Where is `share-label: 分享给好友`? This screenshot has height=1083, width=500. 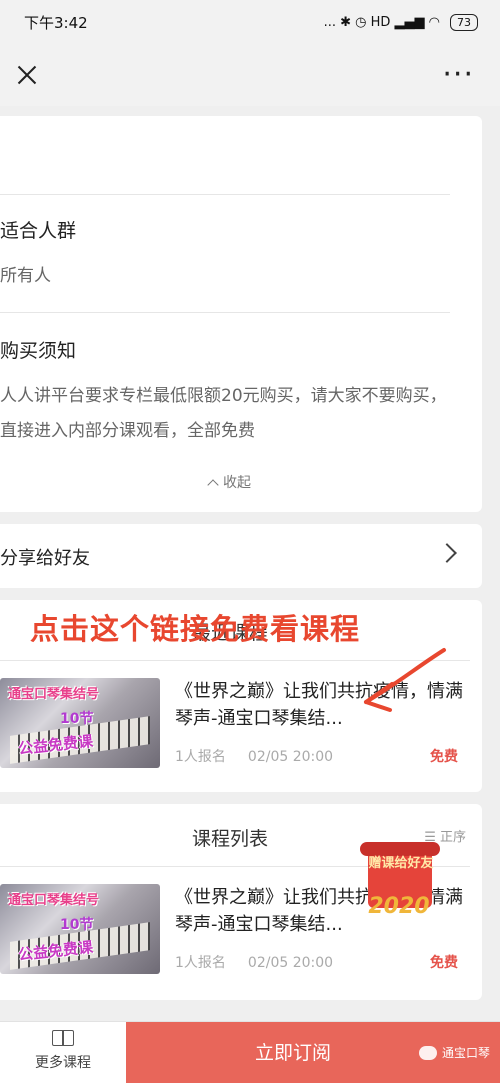 share-label: 分享给好友 is located at coordinates (45, 558).